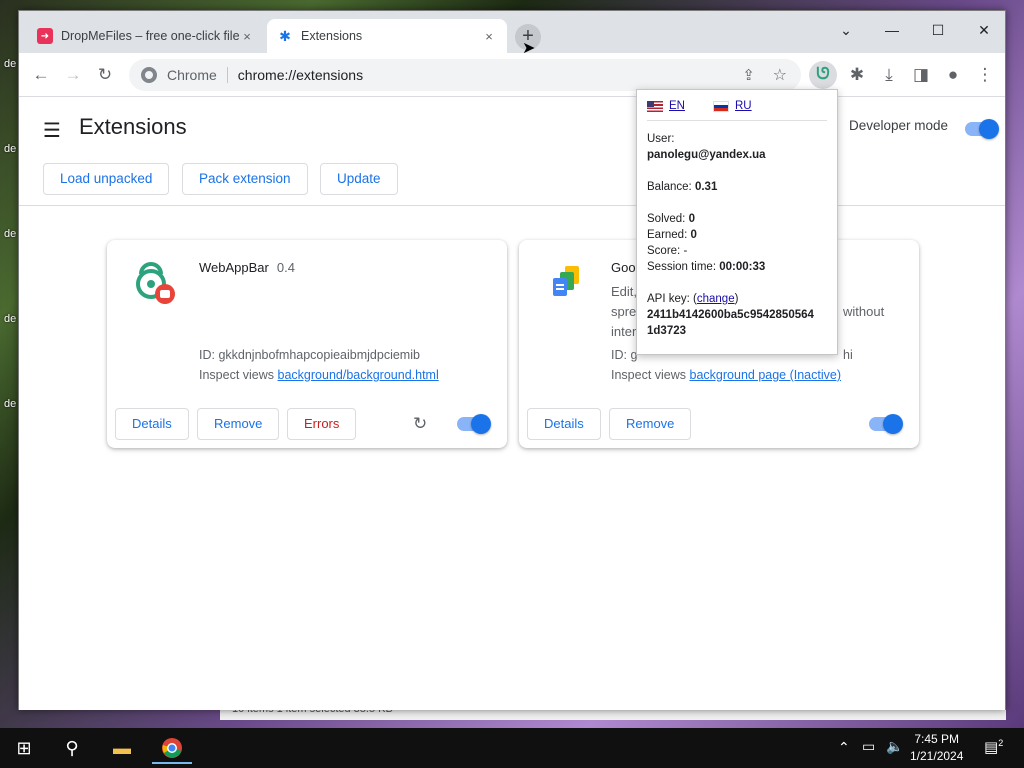  What do you see at coordinates (300, 75) in the screenshot?
I see `address-url: chrome://extensions` at bounding box center [300, 75].